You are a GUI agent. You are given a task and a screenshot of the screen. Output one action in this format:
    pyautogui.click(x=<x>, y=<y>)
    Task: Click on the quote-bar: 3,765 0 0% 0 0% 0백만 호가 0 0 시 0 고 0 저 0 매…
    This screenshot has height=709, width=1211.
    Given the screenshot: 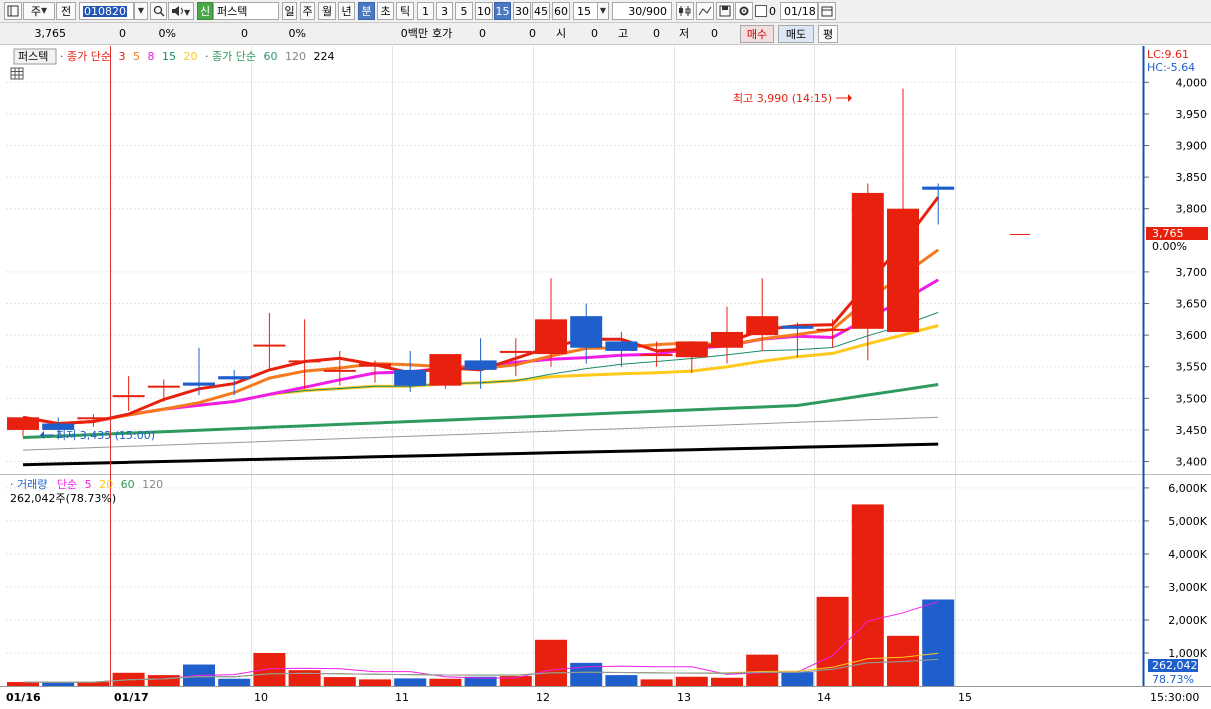 What is the action you would take?
    pyautogui.click(x=605, y=34)
    